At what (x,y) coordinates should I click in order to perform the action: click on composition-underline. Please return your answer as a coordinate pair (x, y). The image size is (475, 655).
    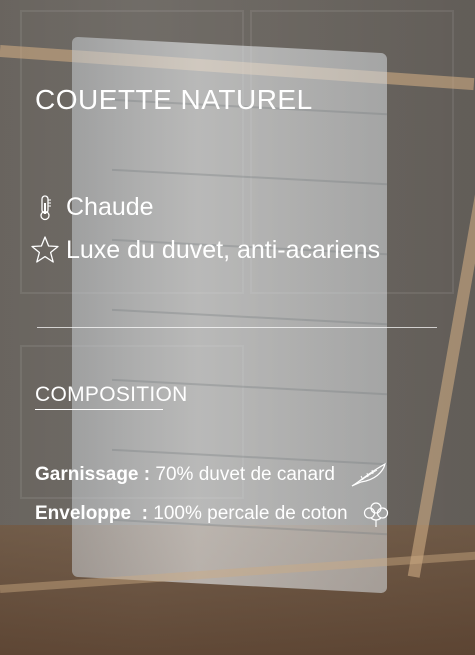
    Looking at the image, I should click on (99, 409).